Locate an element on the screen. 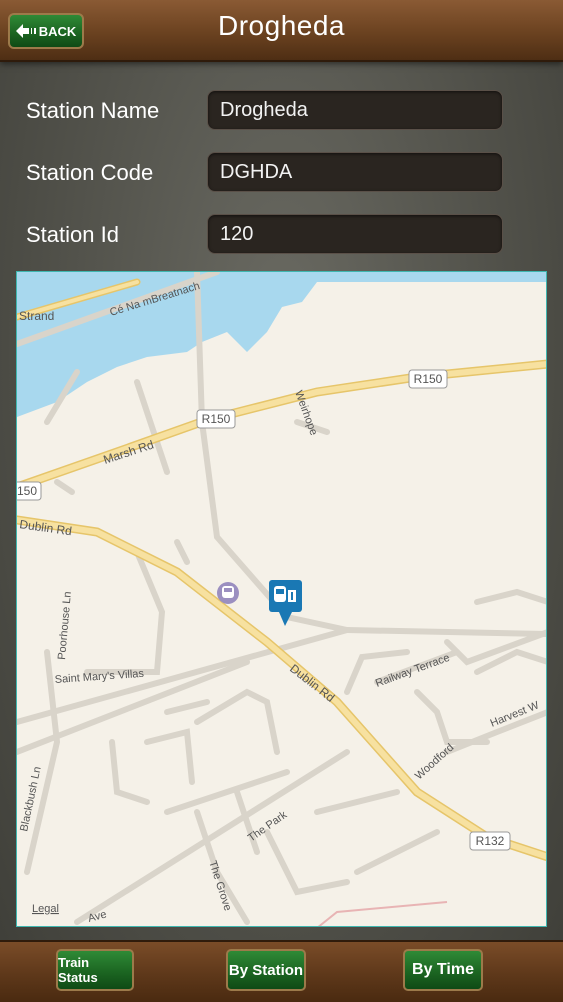  train-status-button: Train Status is located at coordinates (95, 970).